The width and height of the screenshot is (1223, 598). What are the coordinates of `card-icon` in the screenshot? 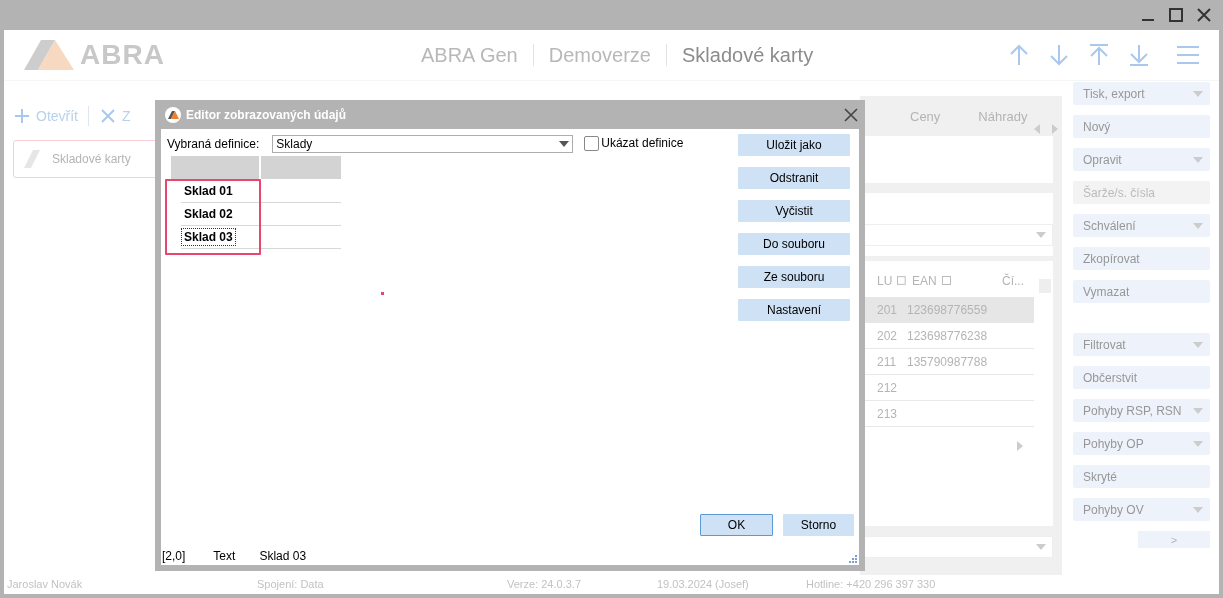 It's located at (32, 159).